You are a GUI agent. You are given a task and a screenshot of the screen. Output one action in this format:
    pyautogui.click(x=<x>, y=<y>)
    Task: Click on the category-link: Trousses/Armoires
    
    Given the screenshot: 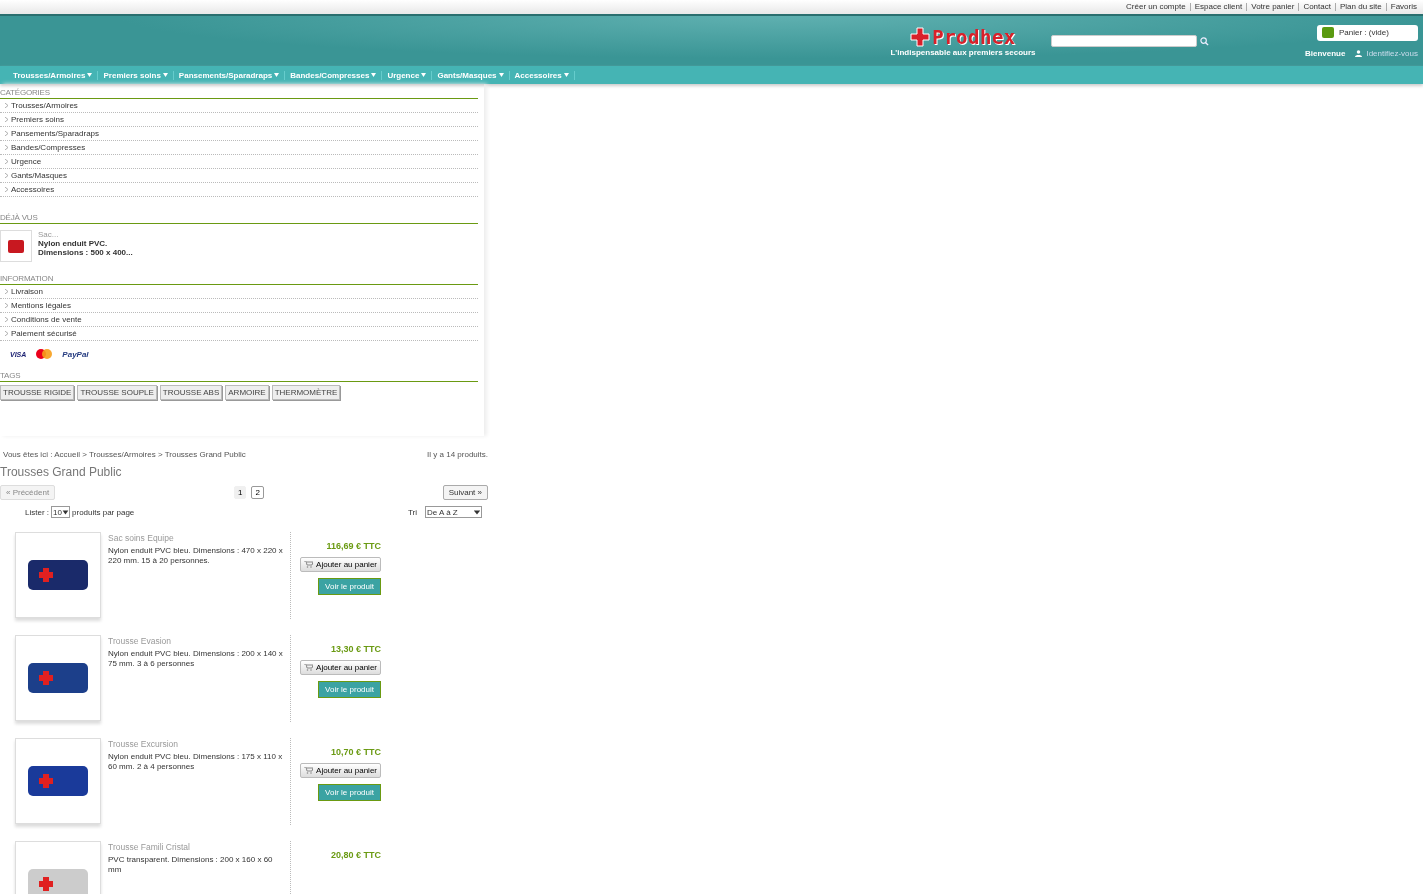 What is the action you would take?
    pyautogui.click(x=239, y=106)
    